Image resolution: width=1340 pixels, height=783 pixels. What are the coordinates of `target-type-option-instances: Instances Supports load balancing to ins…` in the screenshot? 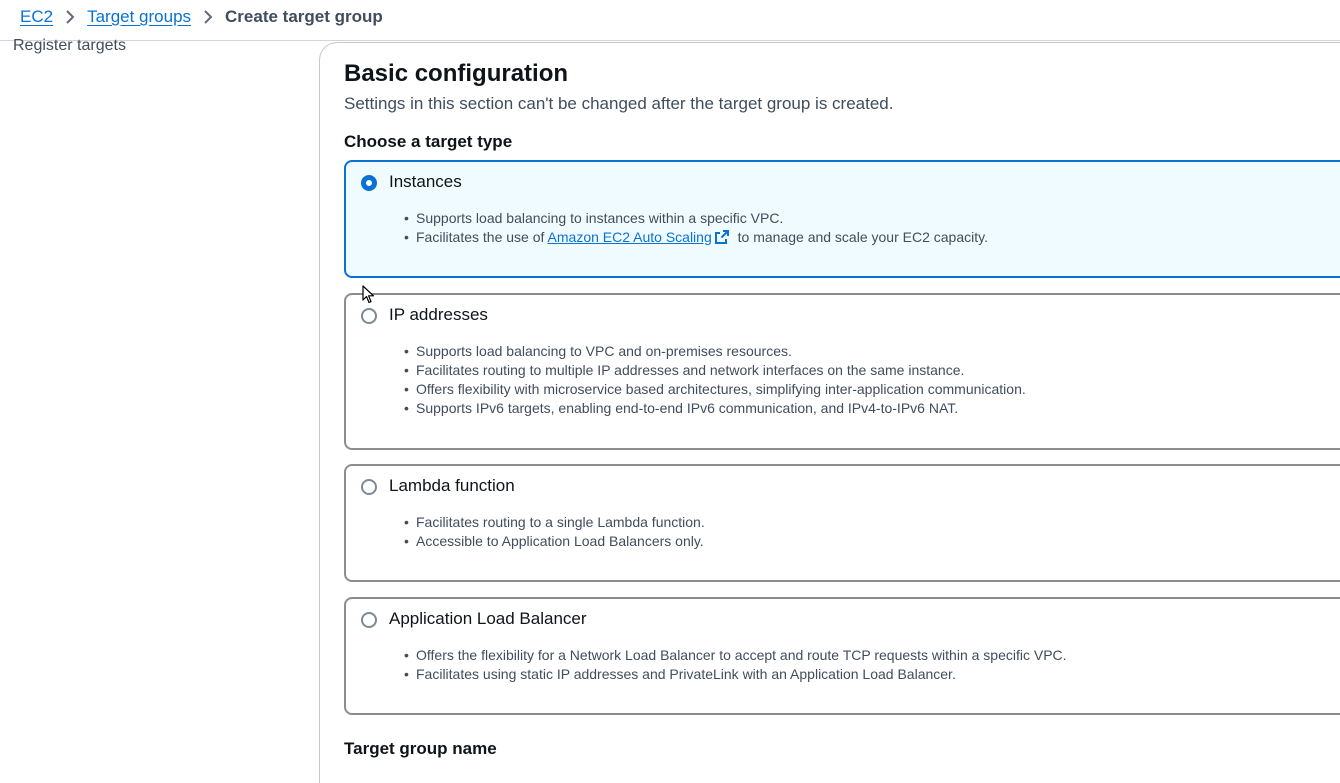 It's located at (842, 219).